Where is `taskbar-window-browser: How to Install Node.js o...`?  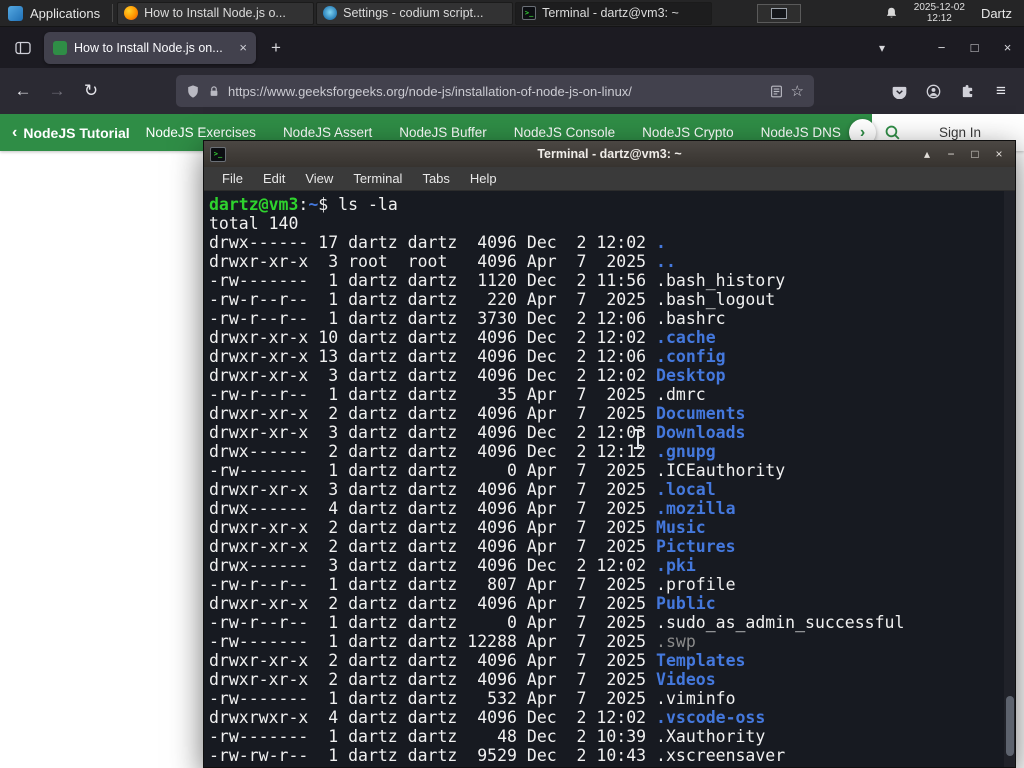
taskbar-window-browser: How to Install Node.js o... is located at coordinates (216, 13).